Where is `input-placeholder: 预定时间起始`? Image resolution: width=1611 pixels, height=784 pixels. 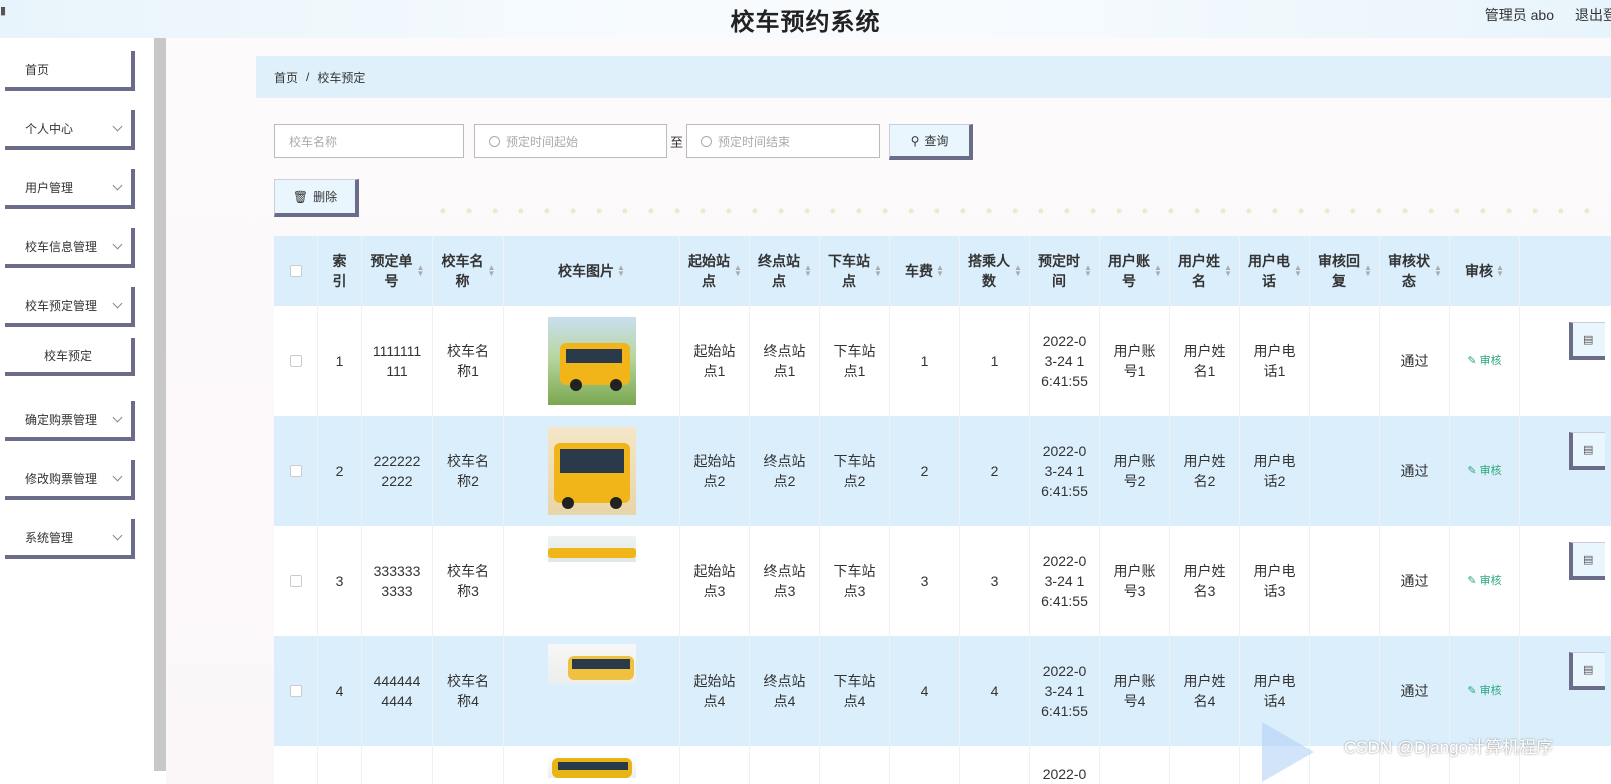 input-placeholder: 预定时间起始 is located at coordinates (542, 141).